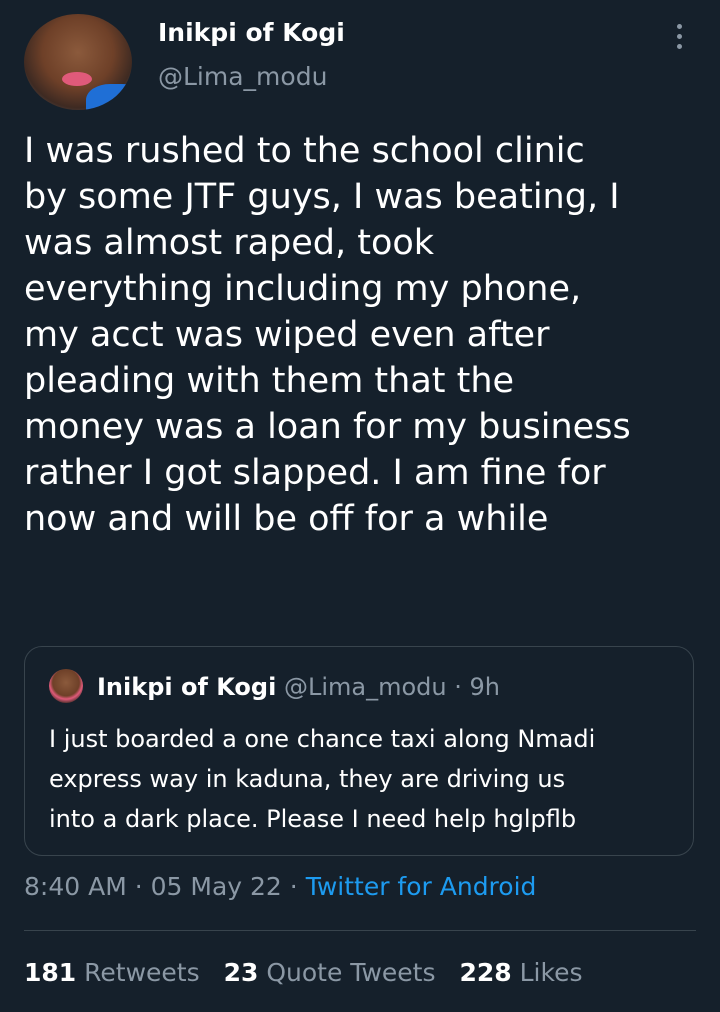  I want to click on tweet-text-line: everything including my phone,, so click(303, 289).